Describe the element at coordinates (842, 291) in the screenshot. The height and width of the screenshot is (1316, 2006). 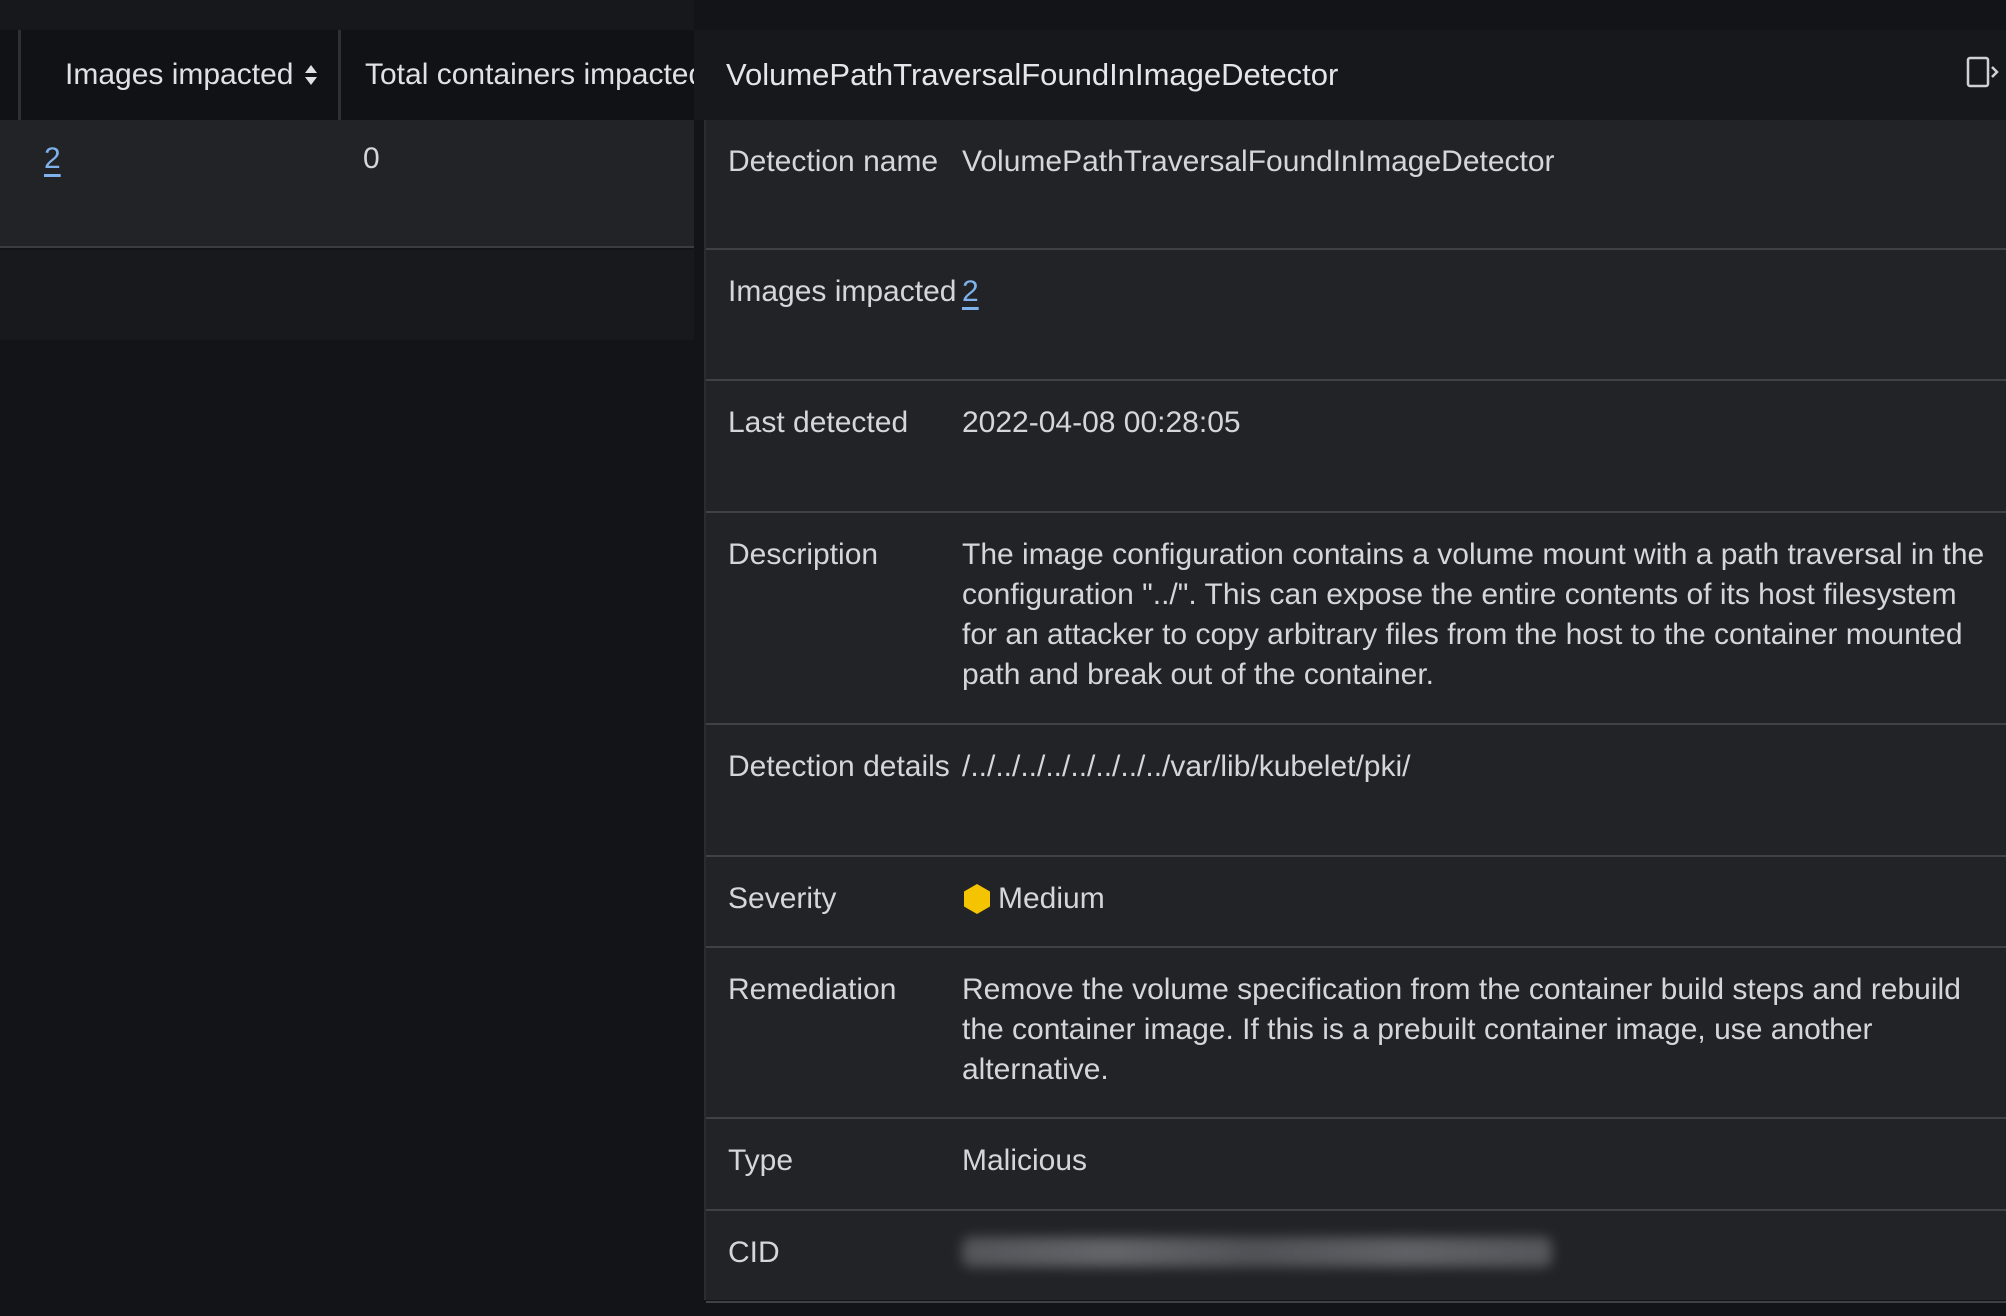
I see `detail-label: Images impacted` at that location.